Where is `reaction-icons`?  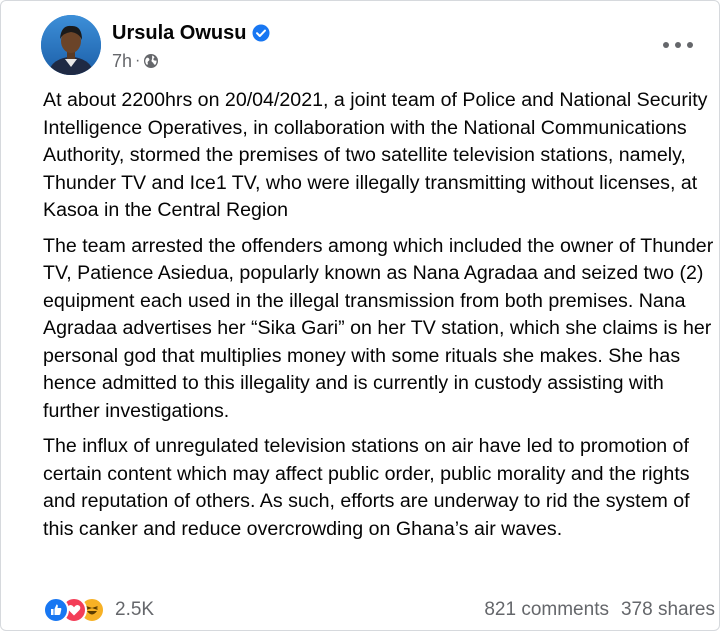
reaction-icons is located at coordinates (74, 610).